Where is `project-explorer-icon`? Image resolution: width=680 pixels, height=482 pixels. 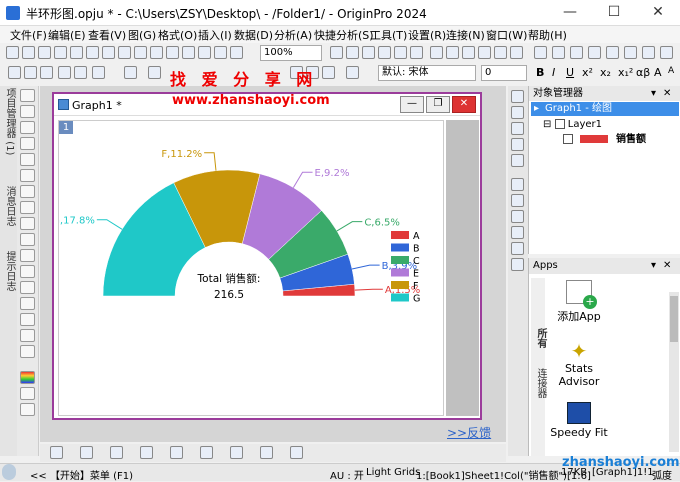
project-explorer-icon is located at coordinates (416, 52).